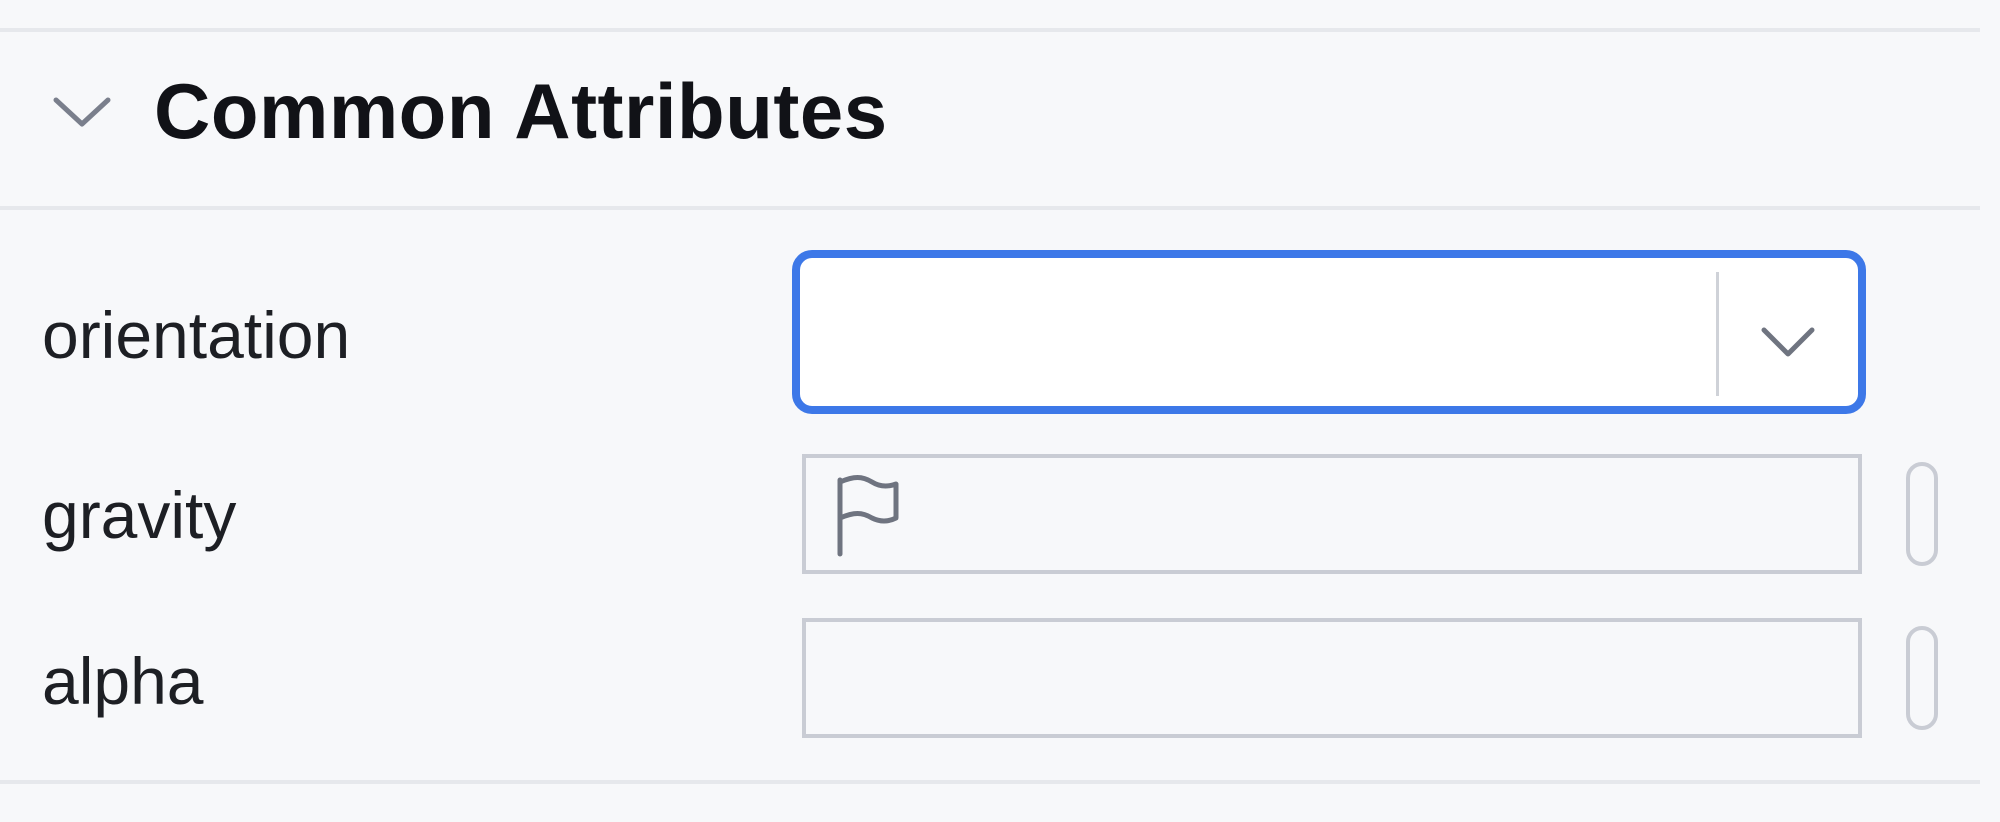 Image resolution: width=2000 pixels, height=822 pixels. I want to click on bottom-divider, so click(990, 782).